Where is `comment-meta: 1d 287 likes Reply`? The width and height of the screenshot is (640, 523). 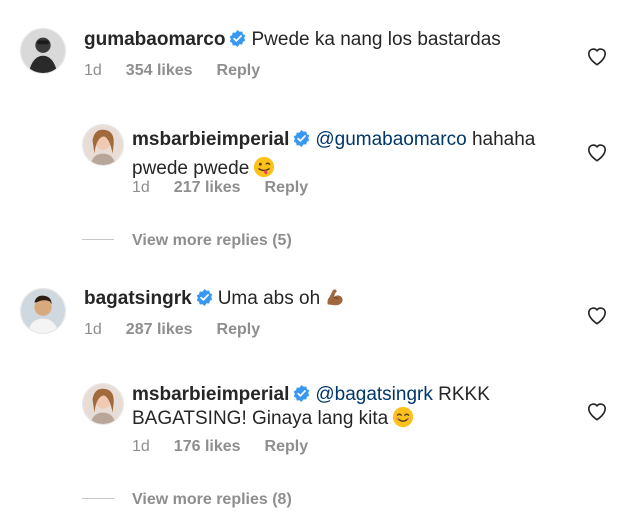 comment-meta: 1d 287 likes Reply is located at coordinates (184, 330).